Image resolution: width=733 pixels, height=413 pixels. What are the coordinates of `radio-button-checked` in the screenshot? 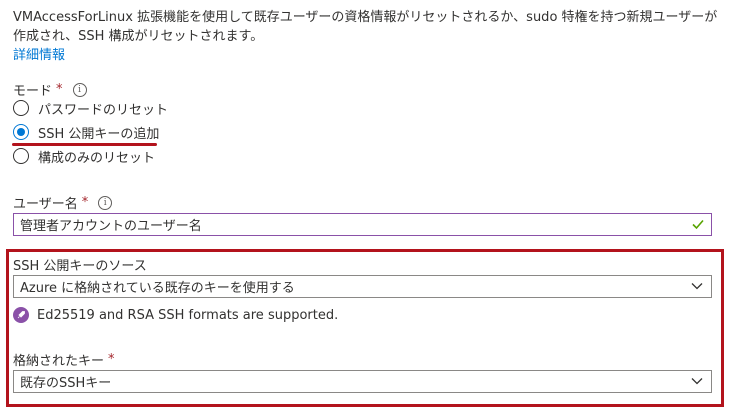 It's located at (21, 132).